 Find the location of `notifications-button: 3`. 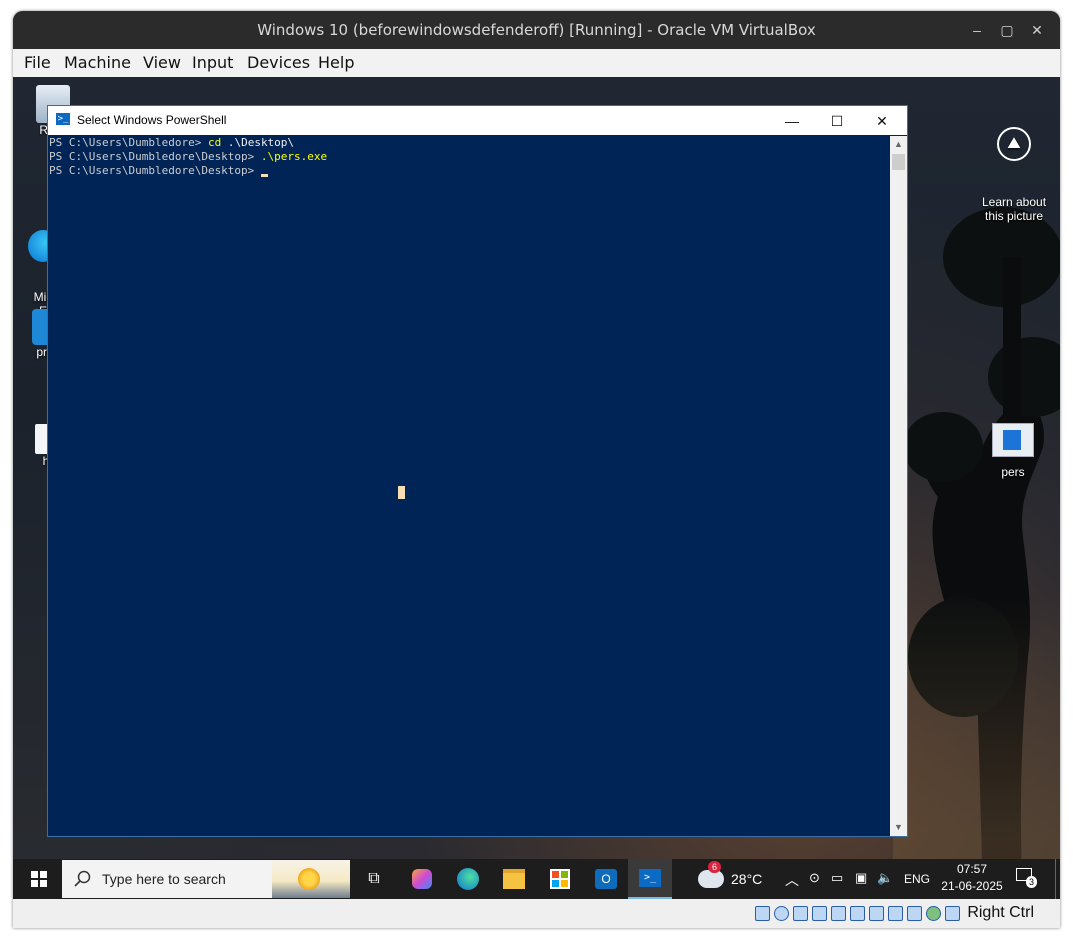

notifications-button: 3 is located at coordinates (1027, 878).